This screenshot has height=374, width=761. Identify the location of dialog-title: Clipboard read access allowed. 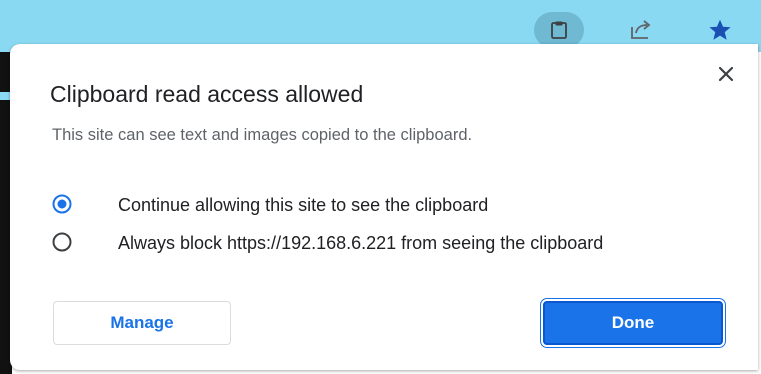
(207, 94).